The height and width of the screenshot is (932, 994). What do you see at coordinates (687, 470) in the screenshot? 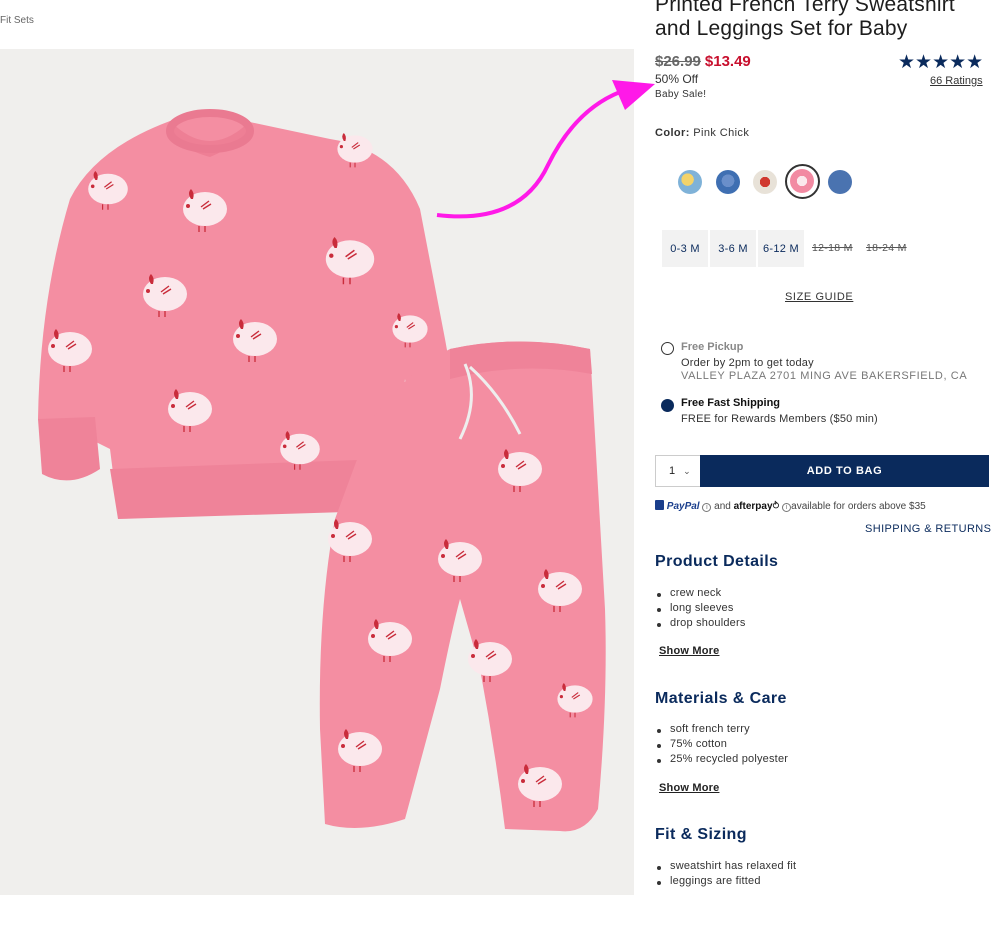
I see `chevron-down-icon: ⌄` at bounding box center [687, 470].